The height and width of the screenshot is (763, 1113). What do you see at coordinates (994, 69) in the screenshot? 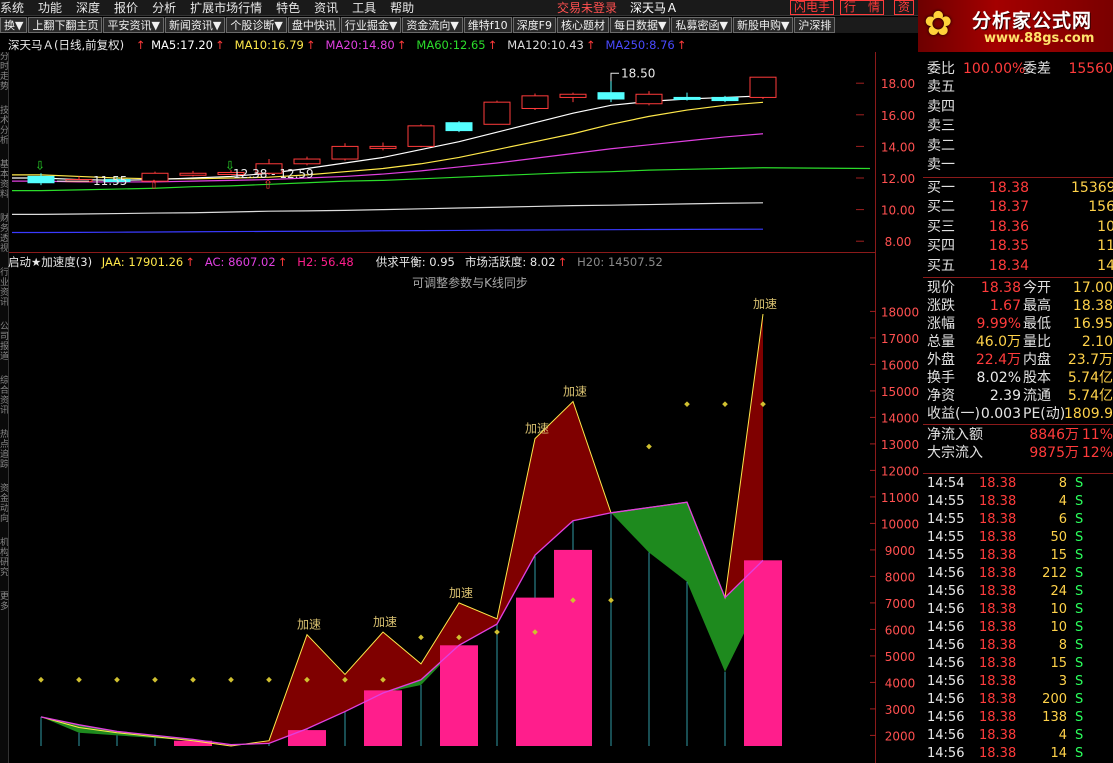
I see `committee-ratio-value: 100.00%` at bounding box center [994, 69].